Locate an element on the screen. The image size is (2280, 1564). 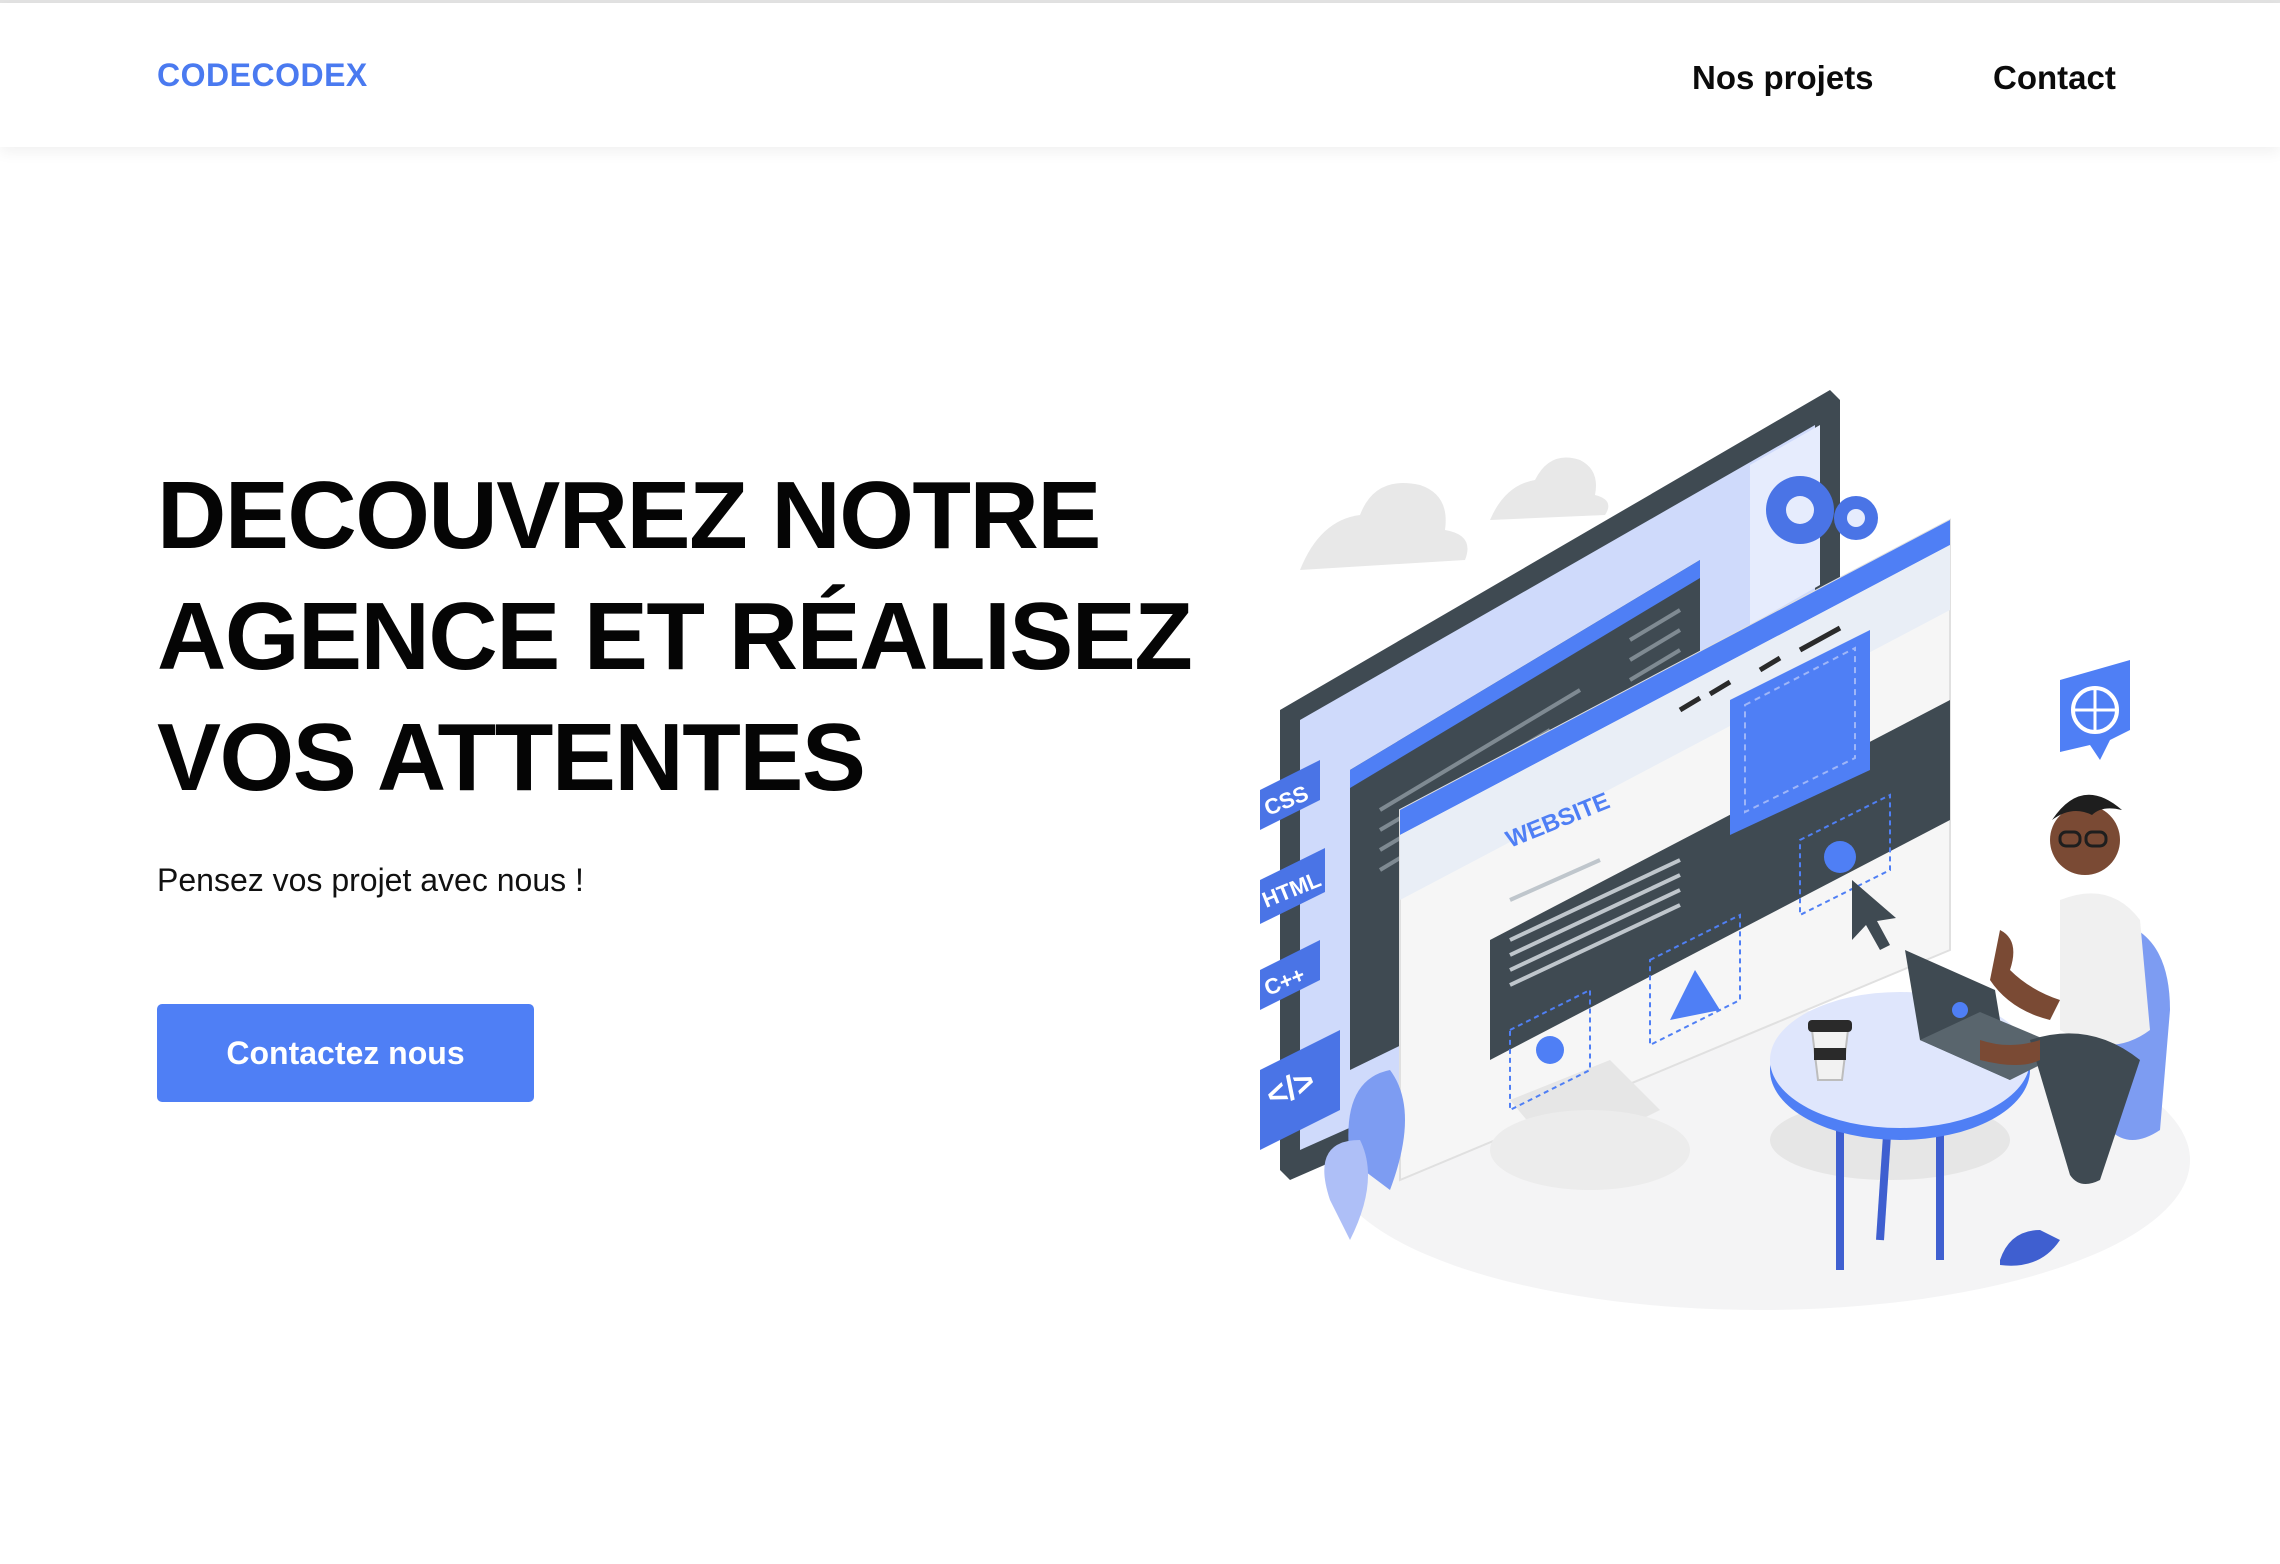
navbar: CODECODEX Nos projets Contact is located at coordinates (1140, 75).